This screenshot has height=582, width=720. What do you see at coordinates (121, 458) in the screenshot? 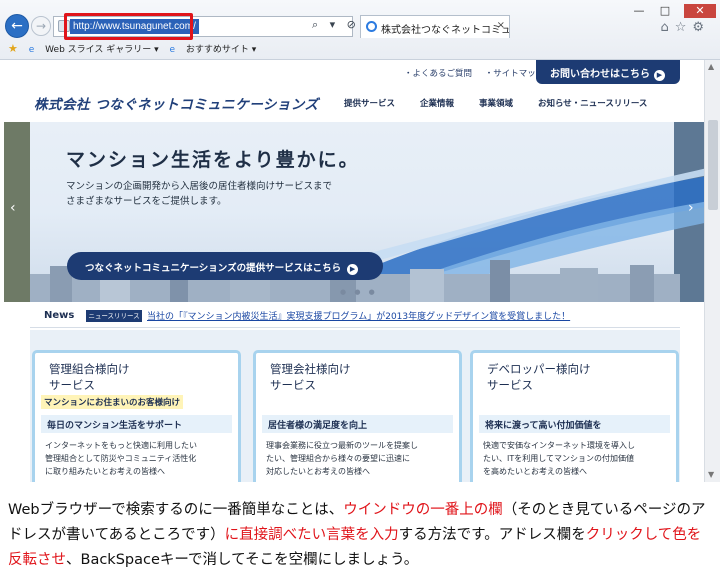
I see `card-body-line: 管理組合として防災やコミュニティ活性化` at bounding box center [121, 458].